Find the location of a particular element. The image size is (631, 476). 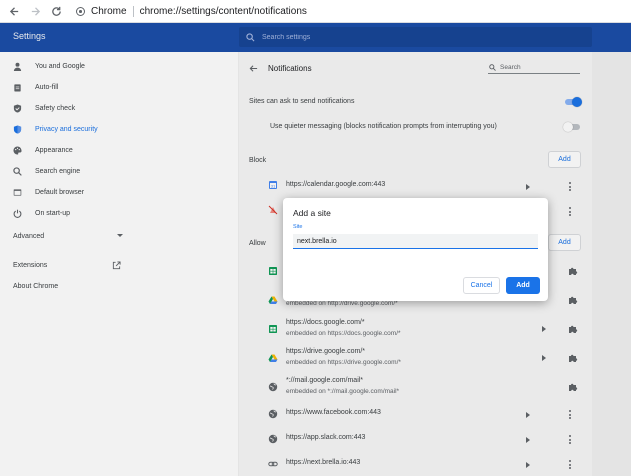

address-url: chrome://settings/content/notifications is located at coordinates (223, 11).